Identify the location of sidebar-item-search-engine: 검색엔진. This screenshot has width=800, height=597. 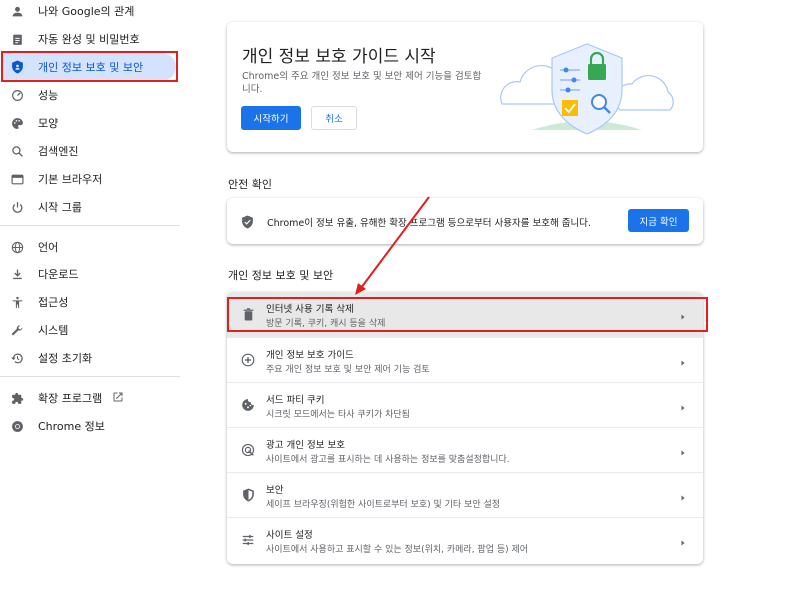
(90, 151).